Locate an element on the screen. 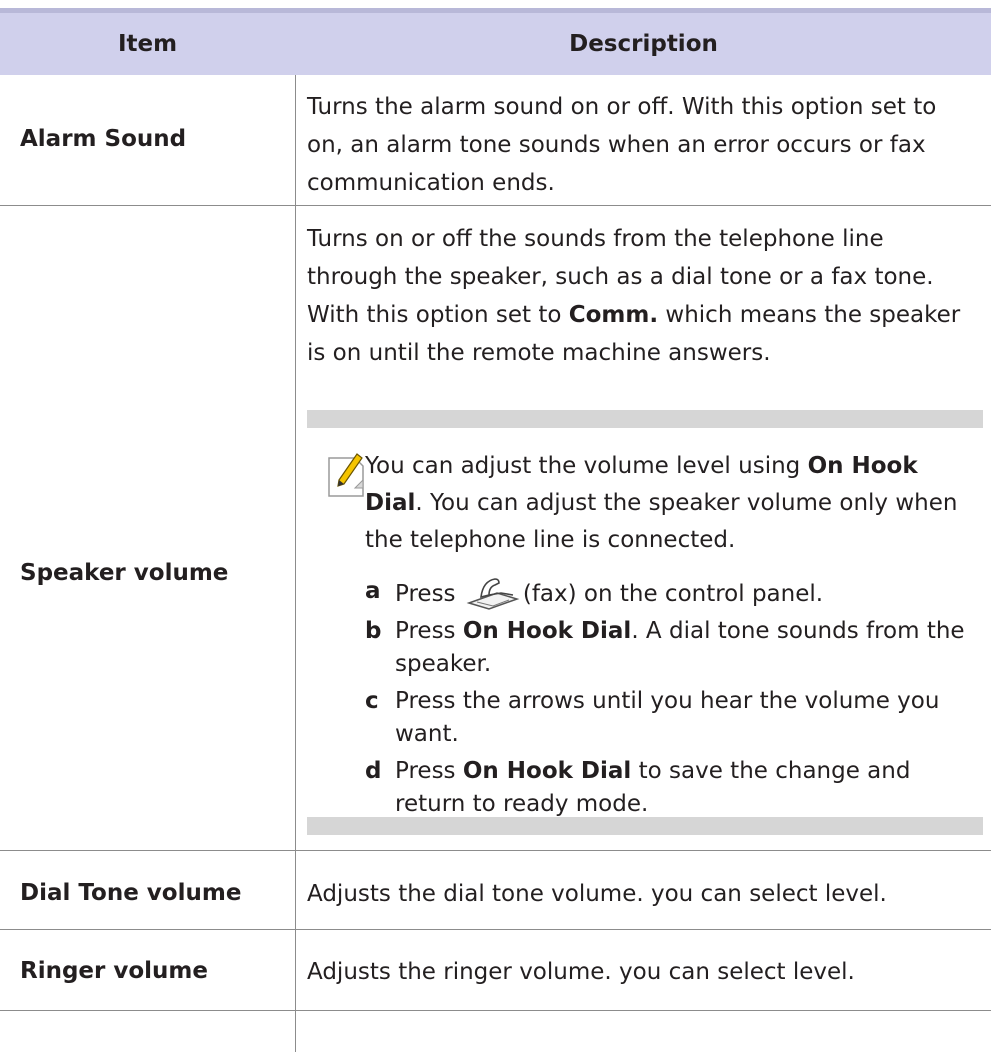  row-item-dial-tone-volume: Dial Tone volume is located at coordinates (131, 893).